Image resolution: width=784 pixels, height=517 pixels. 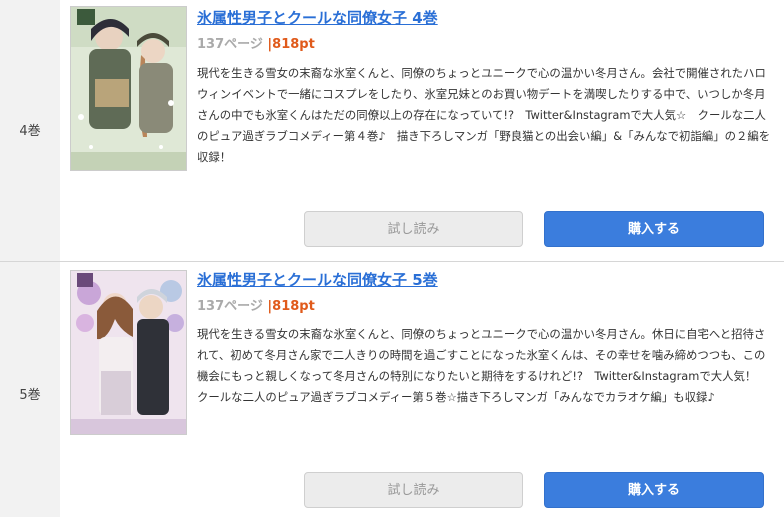 What do you see at coordinates (30, 131) in the screenshot?
I see `volume-label: 4巻` at bounding box center [30, 131].